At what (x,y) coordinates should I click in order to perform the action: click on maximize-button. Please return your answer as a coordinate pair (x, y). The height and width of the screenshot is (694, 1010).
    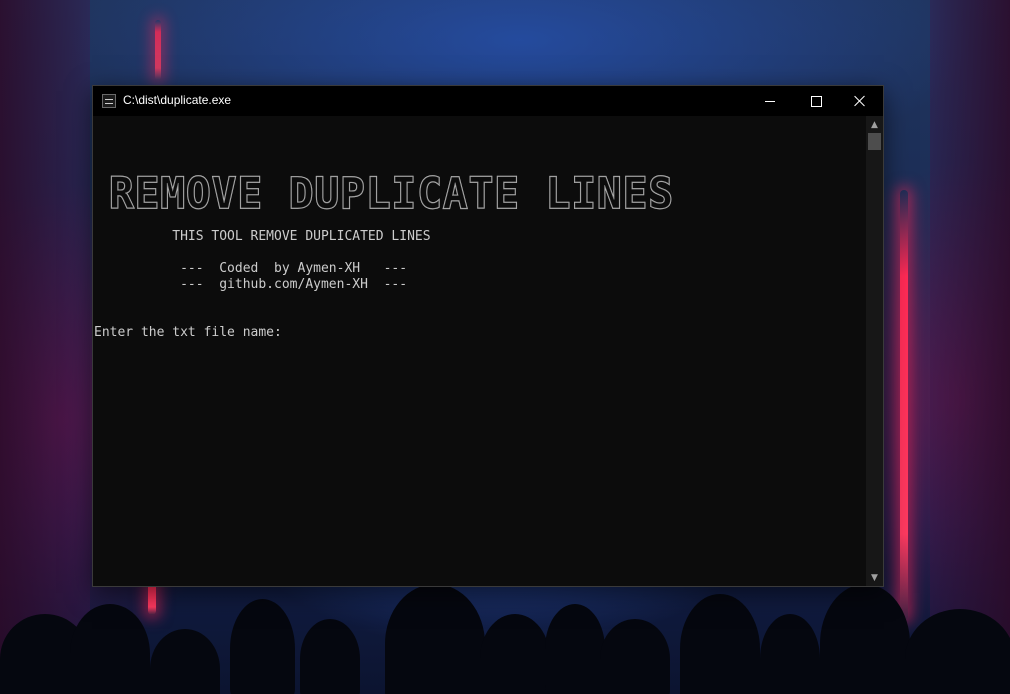
    Looking at the image, I should click on (816, 101).